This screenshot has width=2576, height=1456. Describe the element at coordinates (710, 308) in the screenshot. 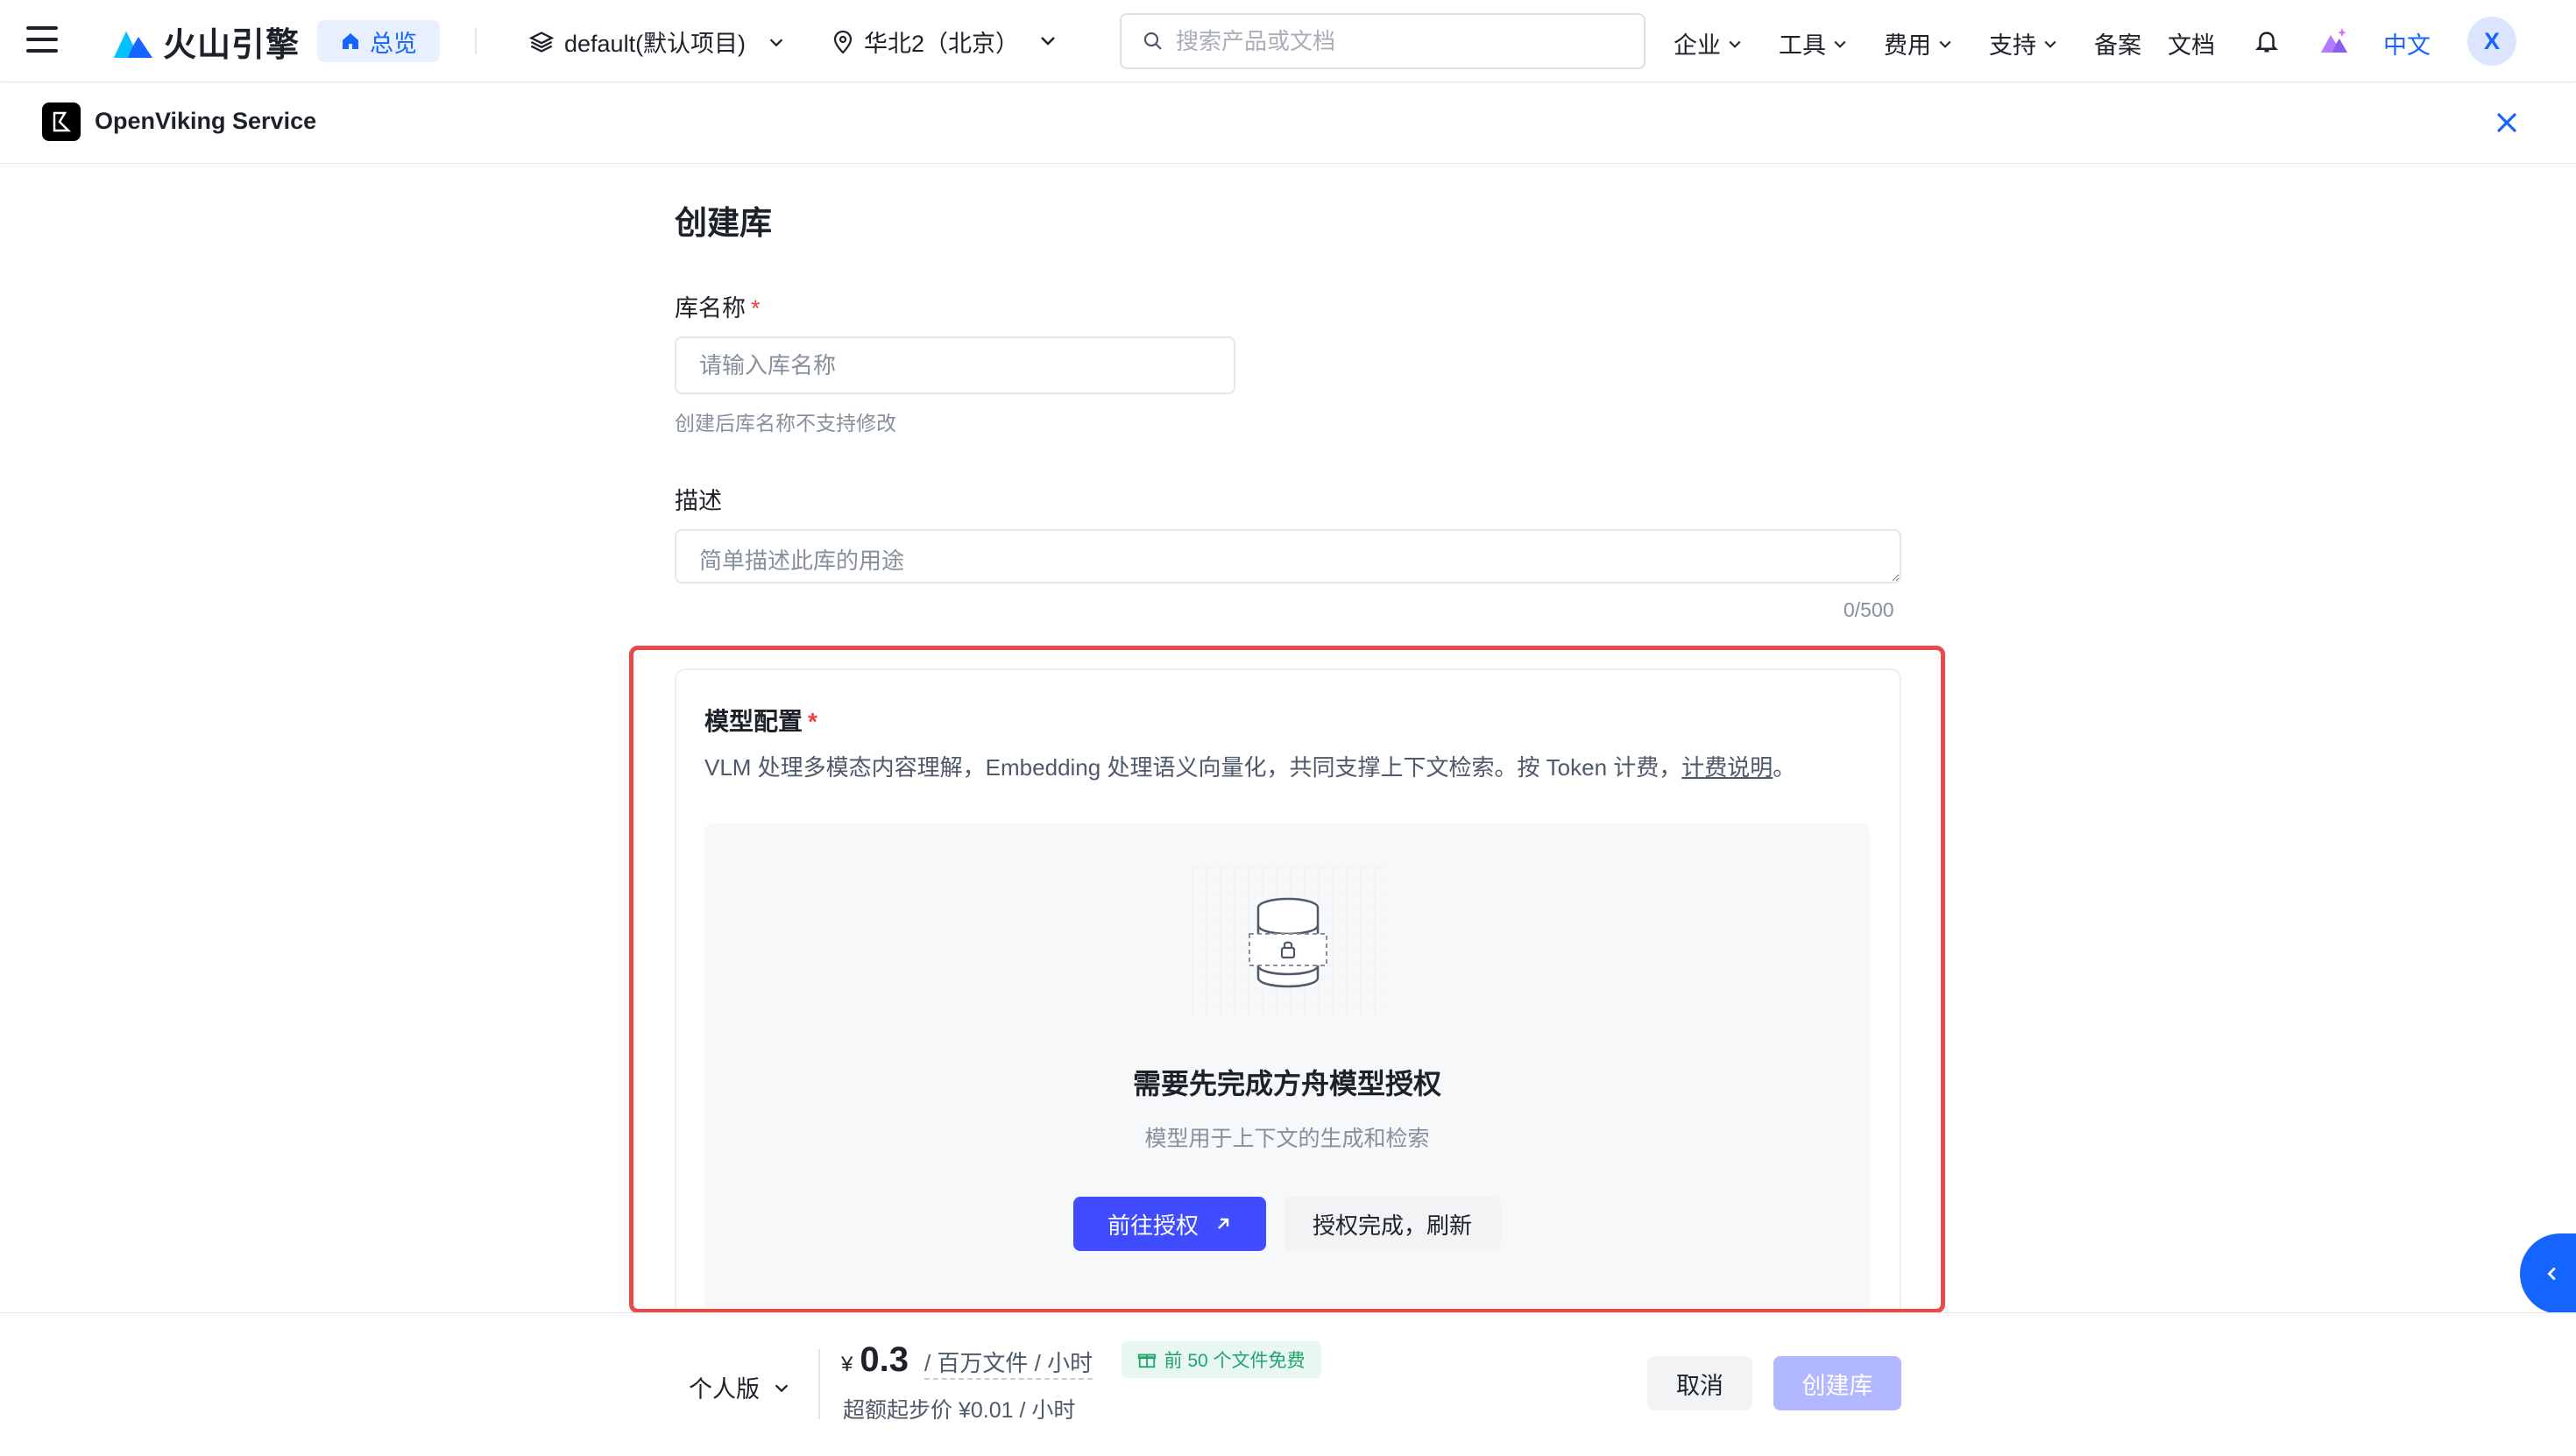

I see `name-label-text: 库名称` at that location.